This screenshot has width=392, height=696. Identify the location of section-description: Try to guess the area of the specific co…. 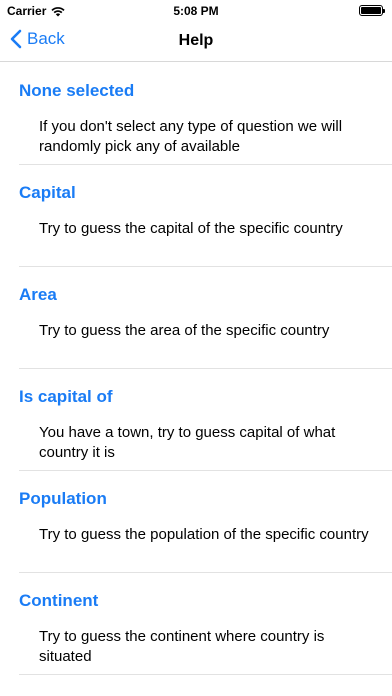
(184, 330).